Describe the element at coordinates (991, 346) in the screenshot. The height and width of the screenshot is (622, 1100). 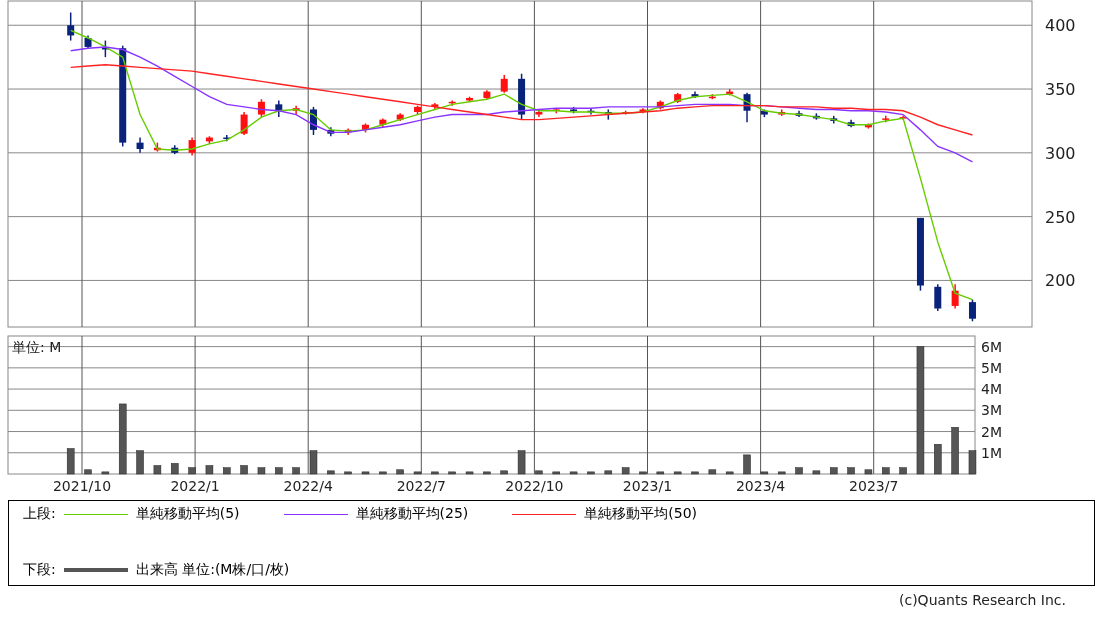
I see `axis-tick-label: 6M` at that location.